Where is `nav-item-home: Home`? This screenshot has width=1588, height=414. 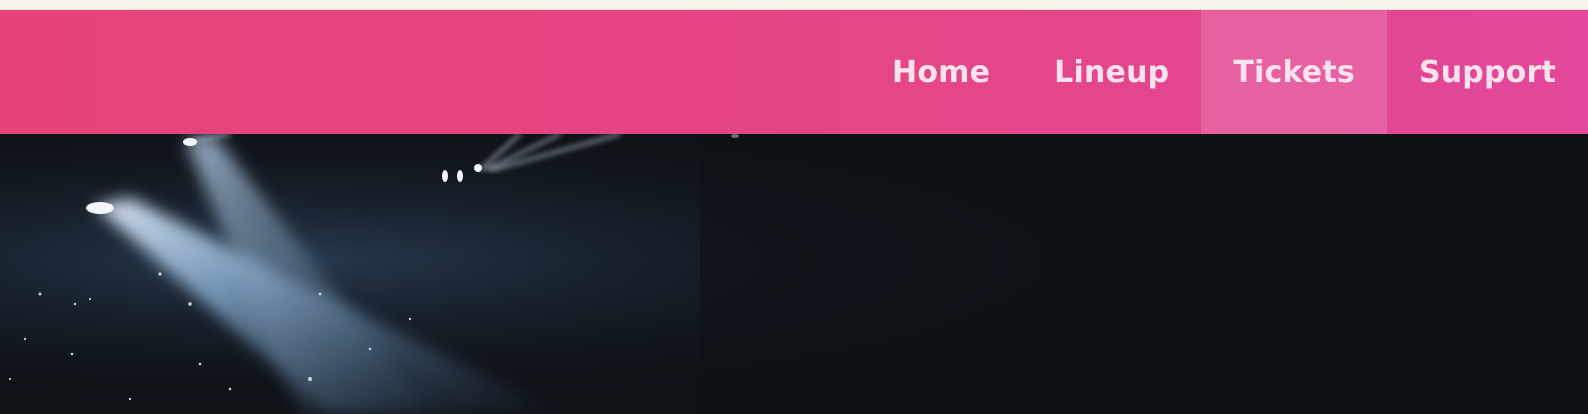 nav-item-home: Home is located at coordinates (941, 72).